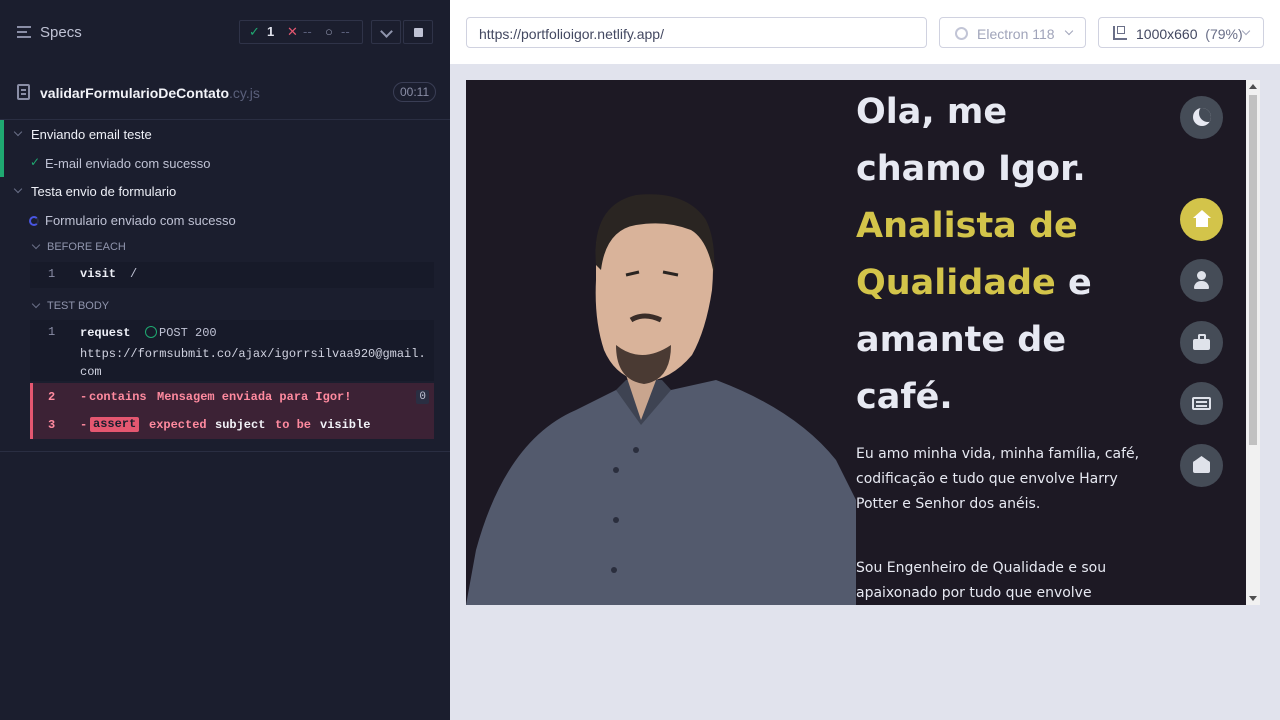  Describe the element at coordinates (24, 32) in the screenshot. I see `specs-list-icon` at that location.